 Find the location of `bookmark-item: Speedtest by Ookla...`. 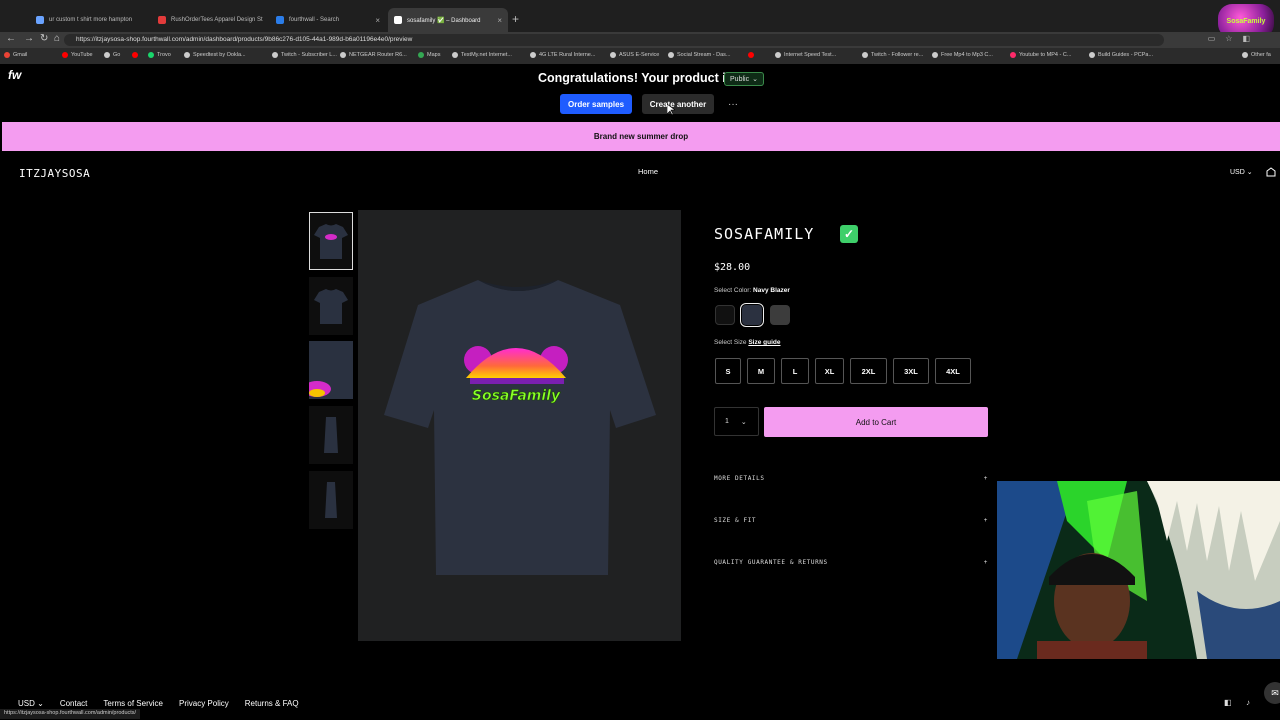

bookmark-item: Speedtest by Ookla... is located at coordinates (215, 55).